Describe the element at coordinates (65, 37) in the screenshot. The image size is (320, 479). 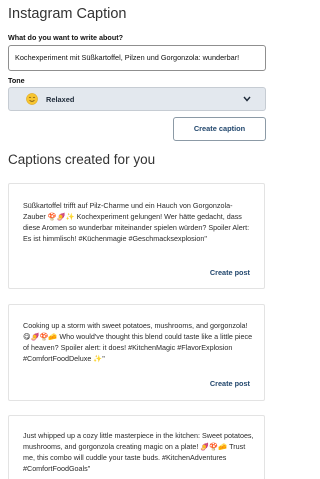
I see `topic-label: What do you want to write about?` at that location.